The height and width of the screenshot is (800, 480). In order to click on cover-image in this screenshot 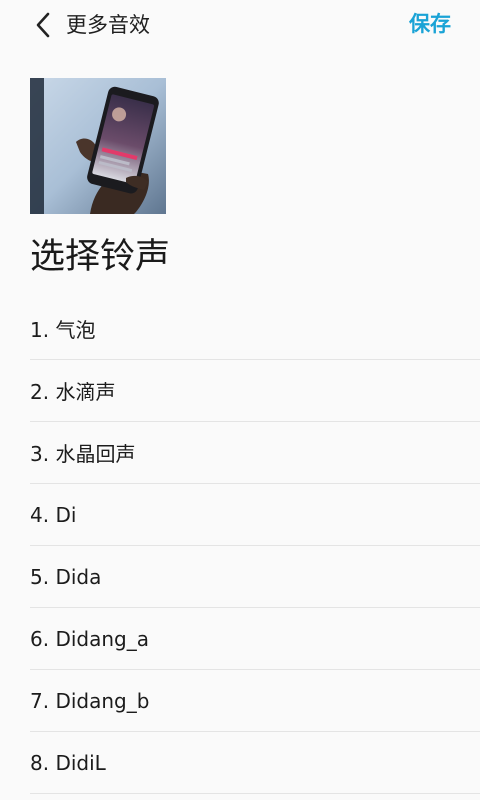, I will do `click(98, 146)`.